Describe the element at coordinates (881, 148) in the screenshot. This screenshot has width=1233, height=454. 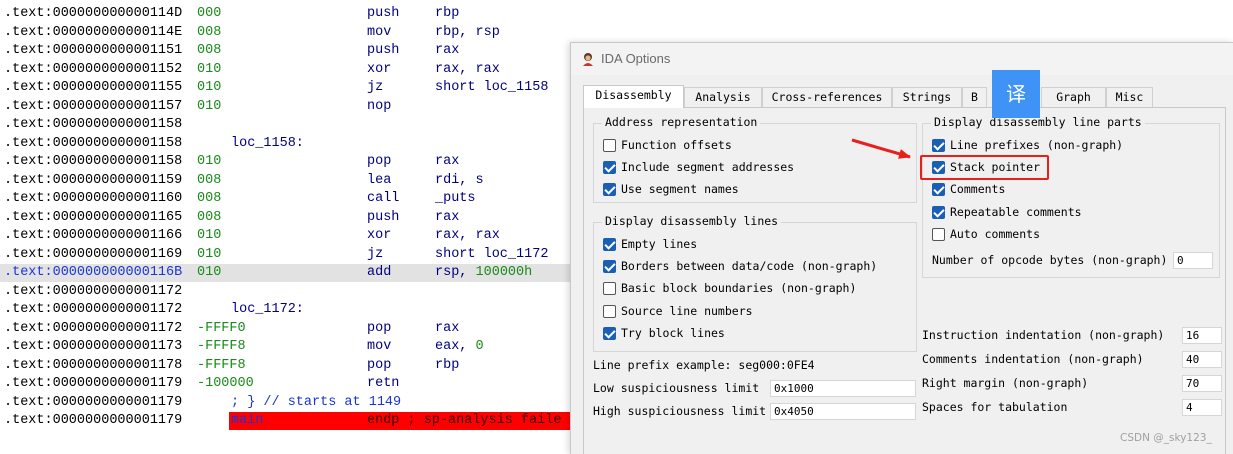
I see `red-arrow` at that location.